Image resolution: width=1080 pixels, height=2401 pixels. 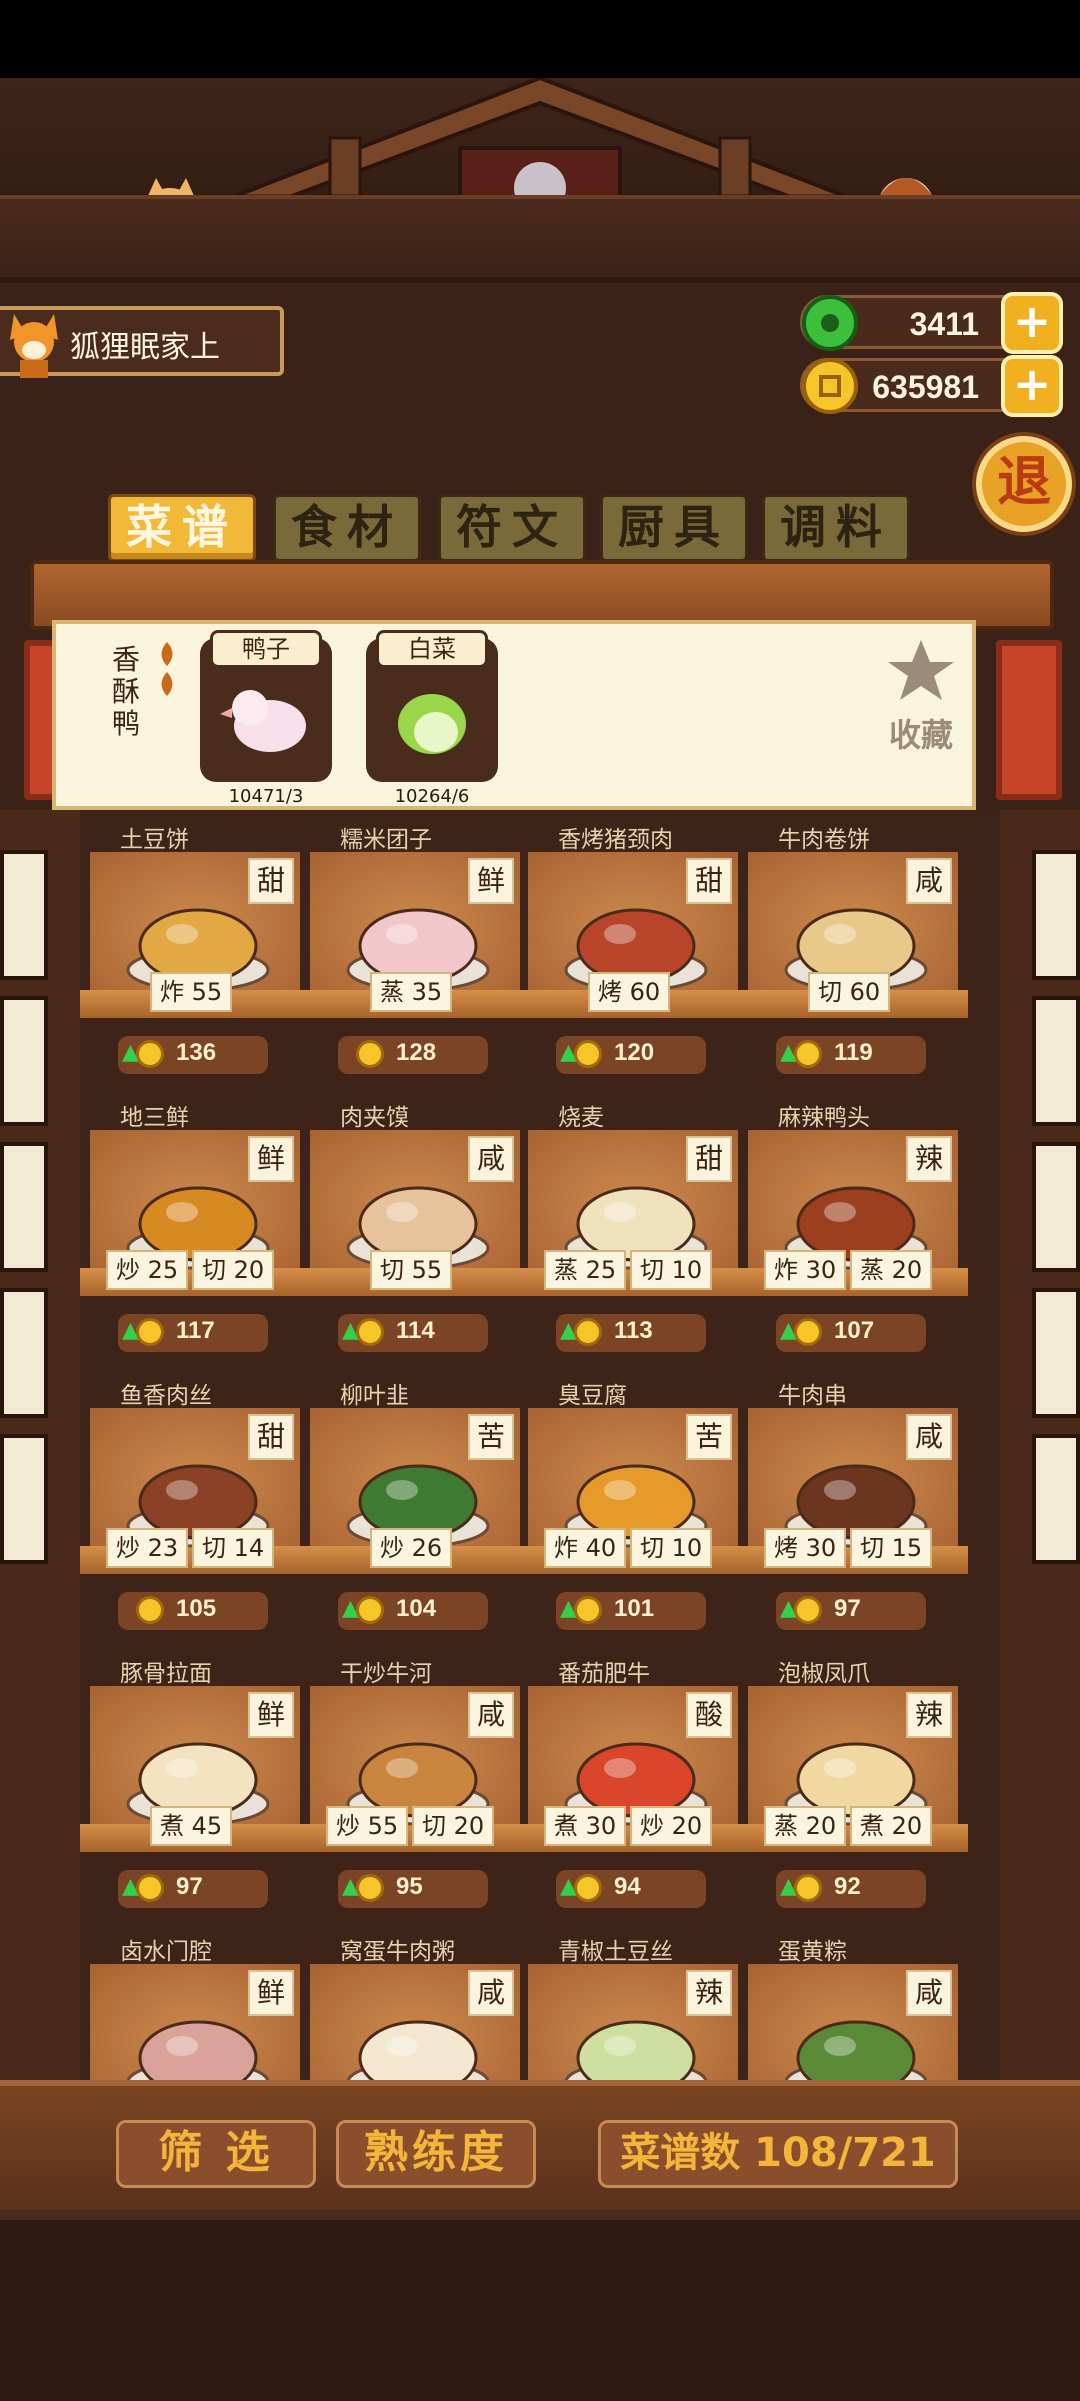 What do you see at coordinates (633, 1503) in the screenshot?
I see `recipe-card: 臭豆腐苦炸 40 切 10 ▲ 101` at bounding box center [633, 1503].